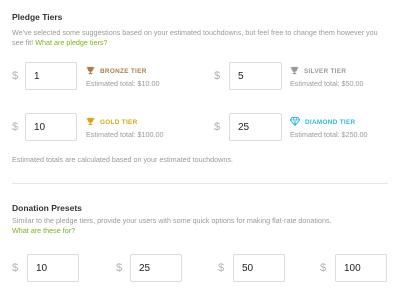 This screenshot has width=400, height=300. I want to click on bronze-tier-estimate: Estimated total: $10.00, so click(123, 83).